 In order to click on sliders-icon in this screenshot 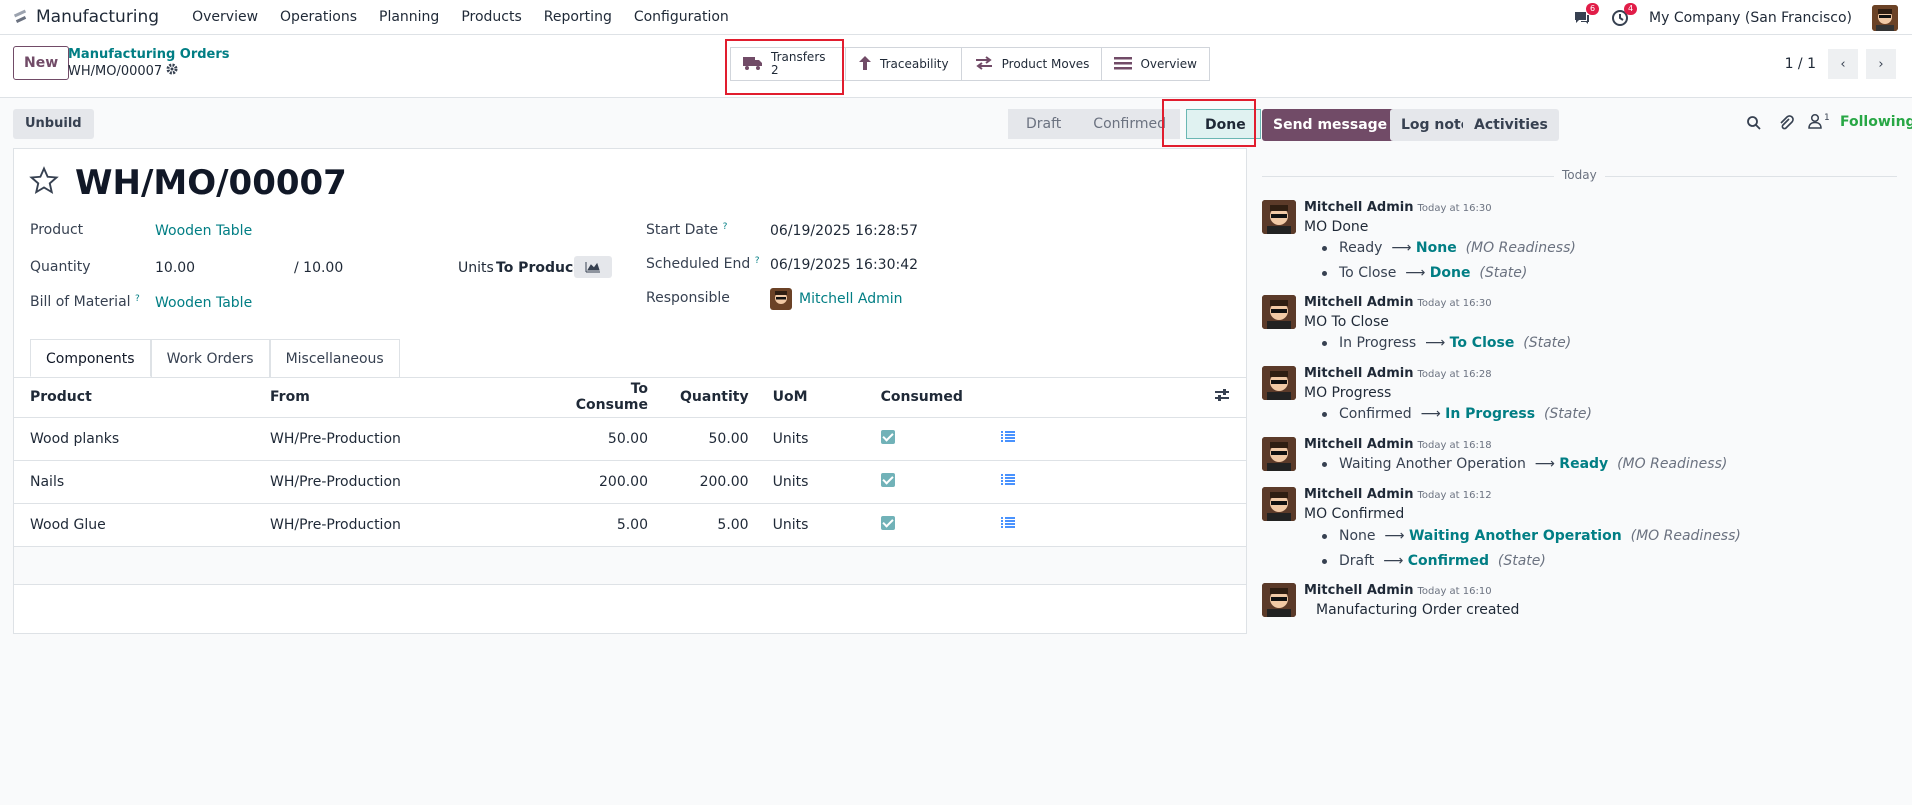, I will do `click(1222, 397)`.